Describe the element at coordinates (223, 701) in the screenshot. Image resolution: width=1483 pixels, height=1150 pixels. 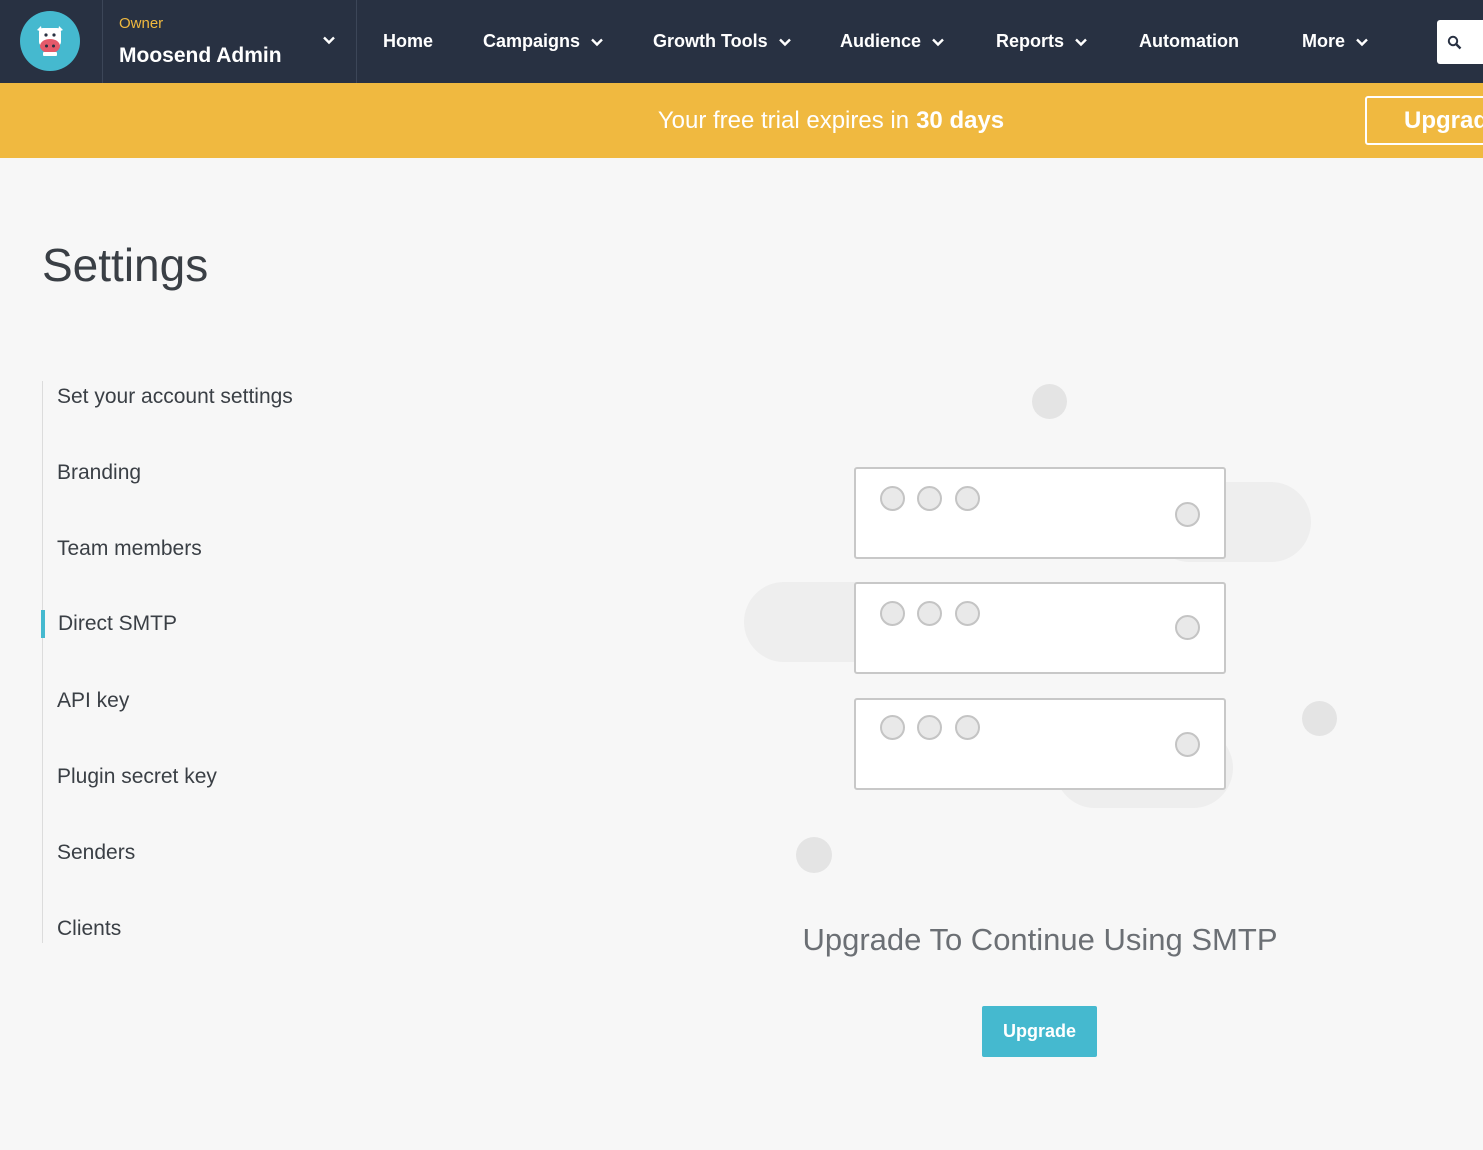
I see `sidebar-item-api-key: API key` at that location.